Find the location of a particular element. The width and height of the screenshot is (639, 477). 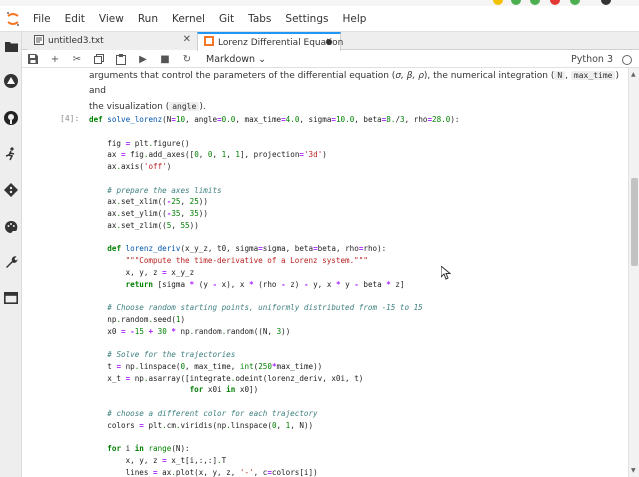

paste-cell-button is located at coordinates (121, 59).